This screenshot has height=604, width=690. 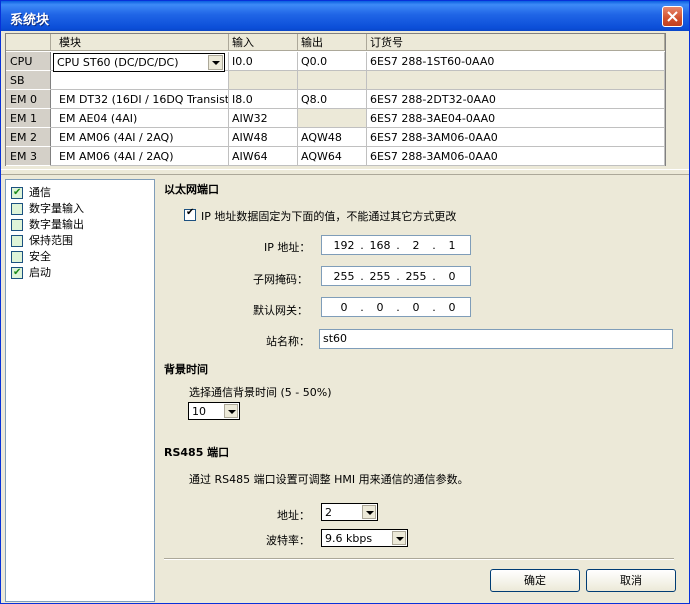 I want to click on column-header-module: 模块, so click(x=140, y=42).